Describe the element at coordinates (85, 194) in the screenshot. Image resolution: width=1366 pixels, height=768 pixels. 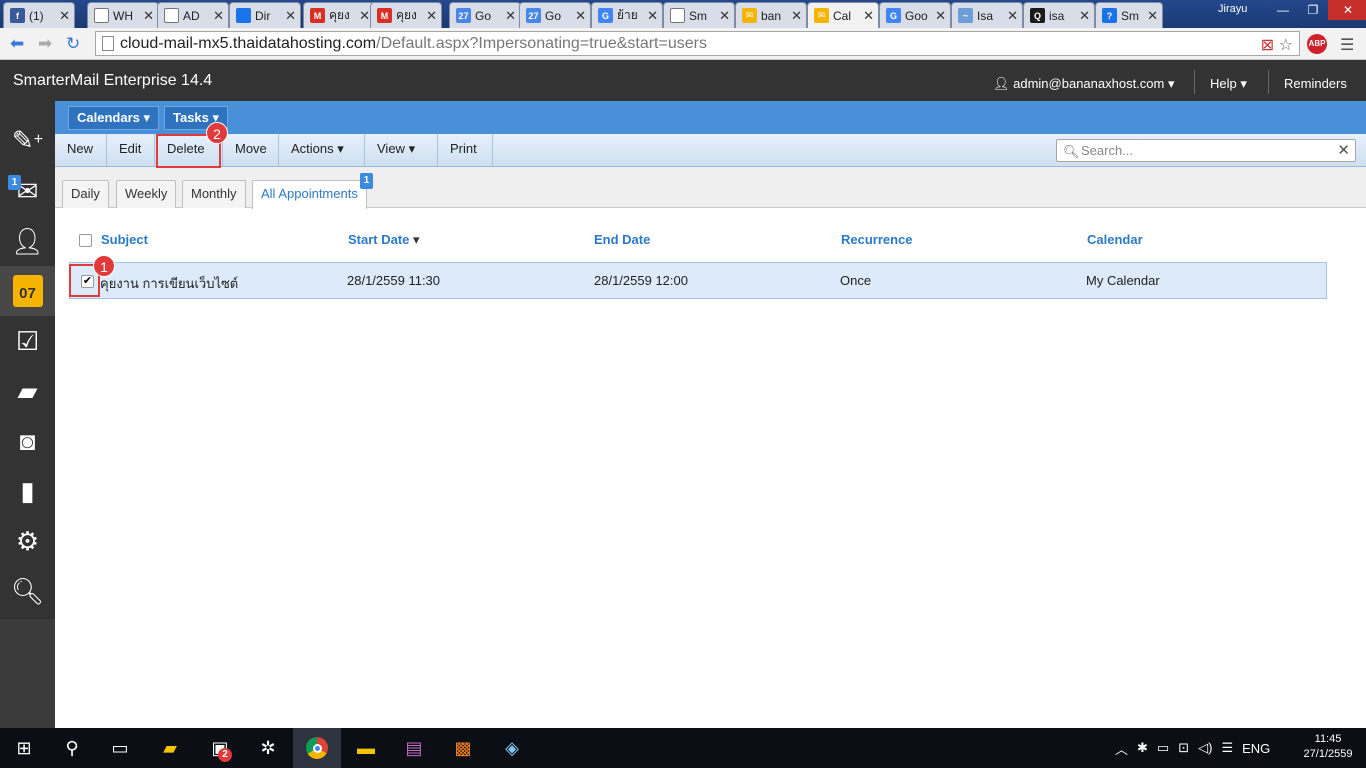
I see `tab-daily: Daily` at that location.